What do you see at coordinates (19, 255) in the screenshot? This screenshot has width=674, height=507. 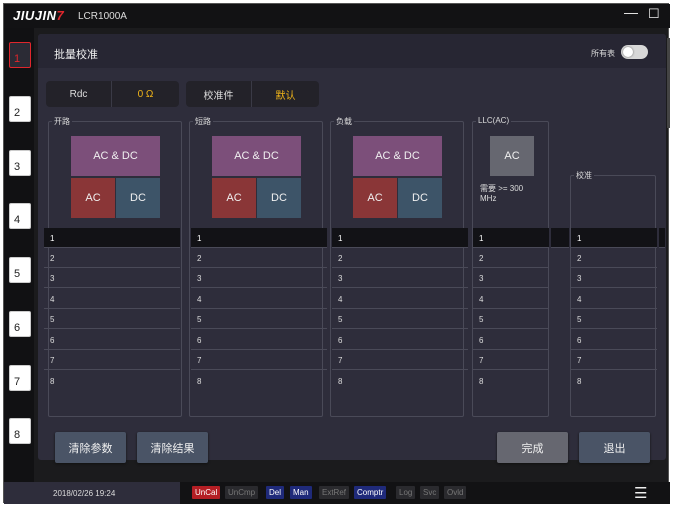 I see `sidebar: 1 2 3 4 5 6 7 8` at bounding box center [19, 255].